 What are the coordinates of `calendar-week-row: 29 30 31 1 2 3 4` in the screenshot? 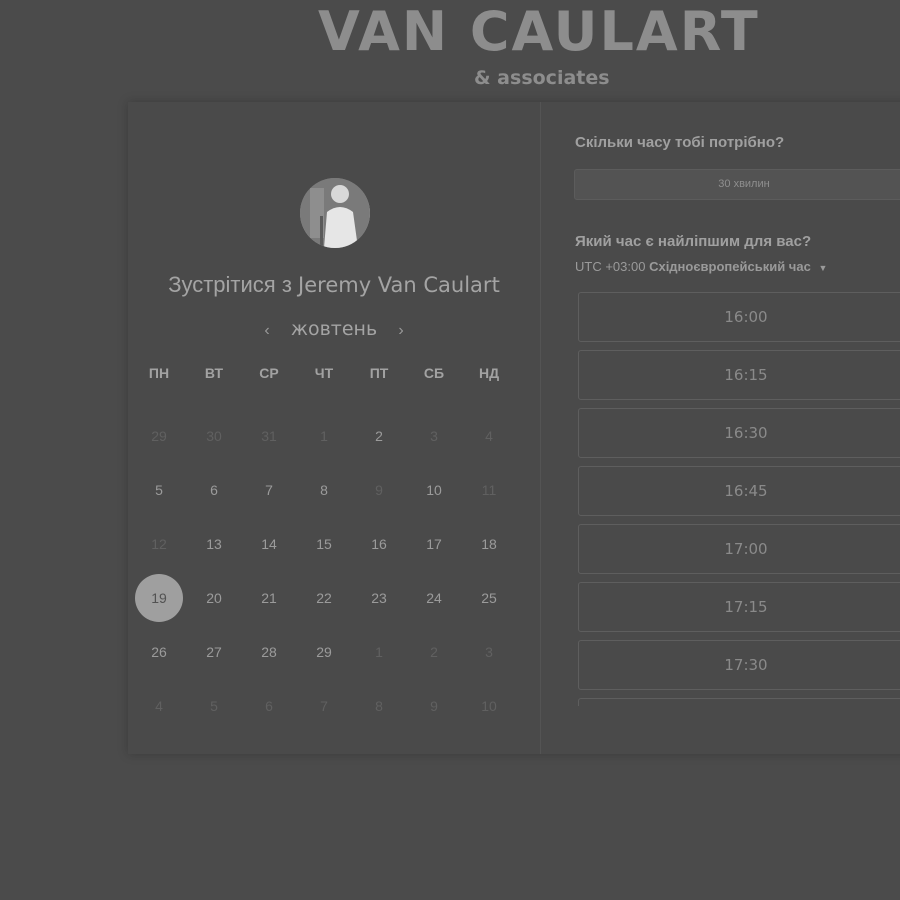 It's located at (337, 439).